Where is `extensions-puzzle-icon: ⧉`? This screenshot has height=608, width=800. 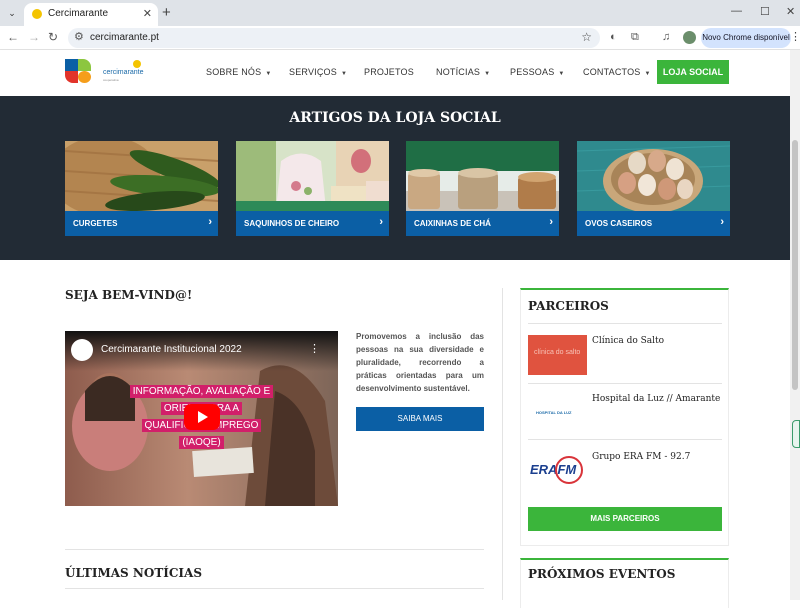
extensions-puzzle-icon: ⧉ is located at coordinates (635, 37).